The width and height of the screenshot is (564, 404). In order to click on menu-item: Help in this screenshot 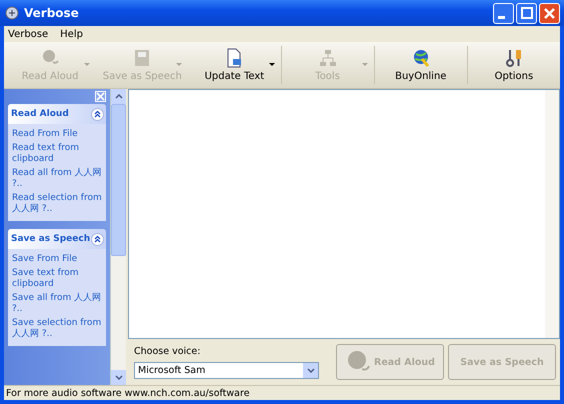, I will do `click(71, 34)`.